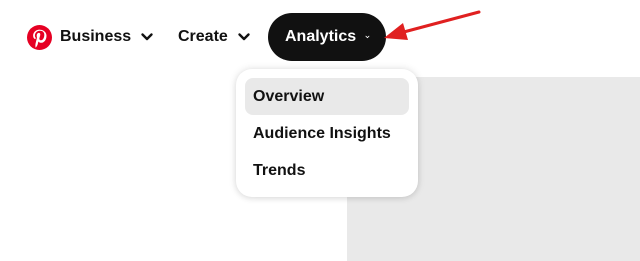 The width and height of the screenshot is (640, 261). What do you see at coordinates (279, 170) in the screenshot?
I see `menu-item-label: Trends` at bounding box center [279, 170].